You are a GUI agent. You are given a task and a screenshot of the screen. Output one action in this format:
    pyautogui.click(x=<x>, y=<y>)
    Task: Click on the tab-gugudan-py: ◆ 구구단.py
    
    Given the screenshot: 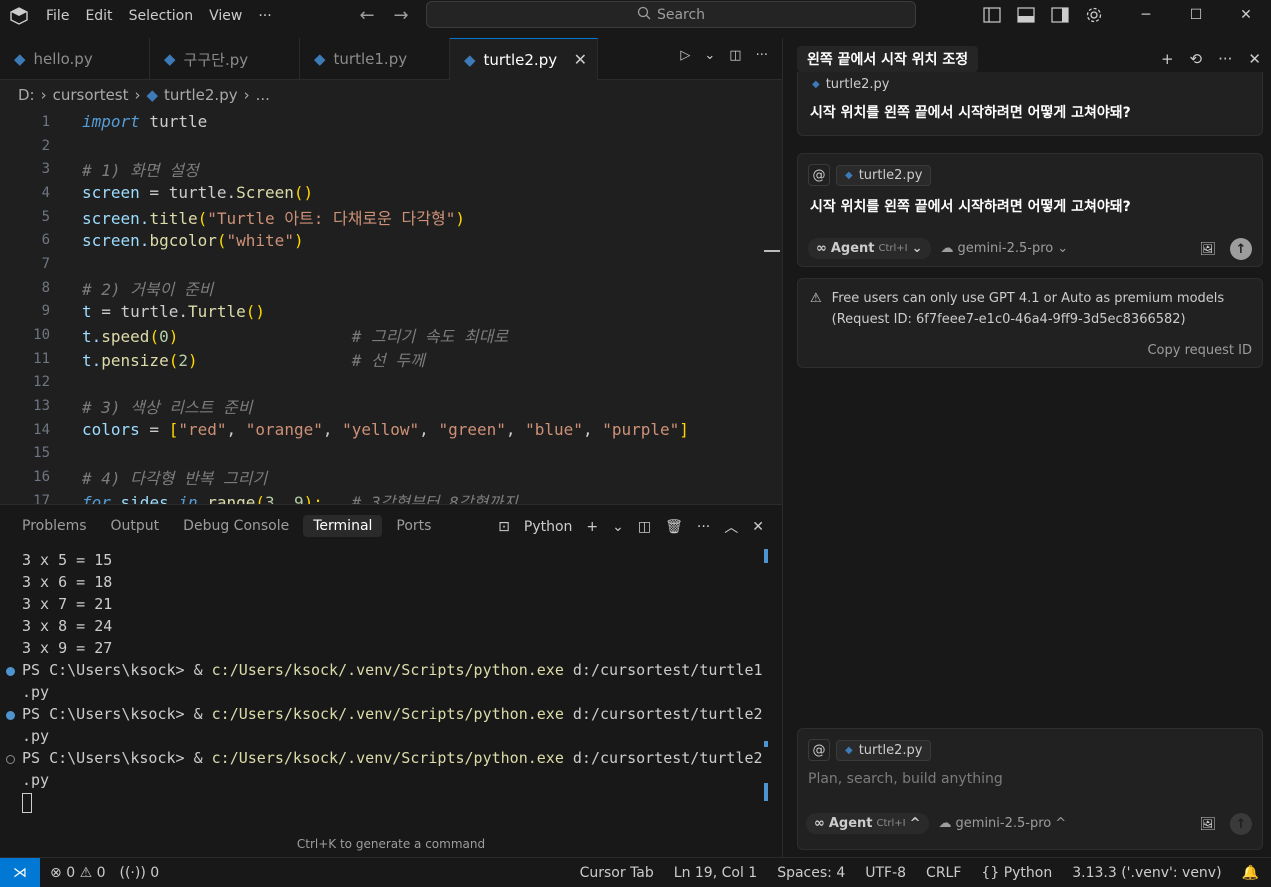 What is the action you would take?
    pyautogui.click(x=225, y=59)
    